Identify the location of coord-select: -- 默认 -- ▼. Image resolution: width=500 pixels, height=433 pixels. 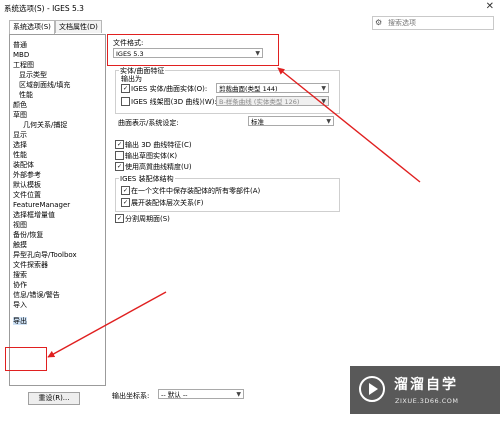
(201, 394).